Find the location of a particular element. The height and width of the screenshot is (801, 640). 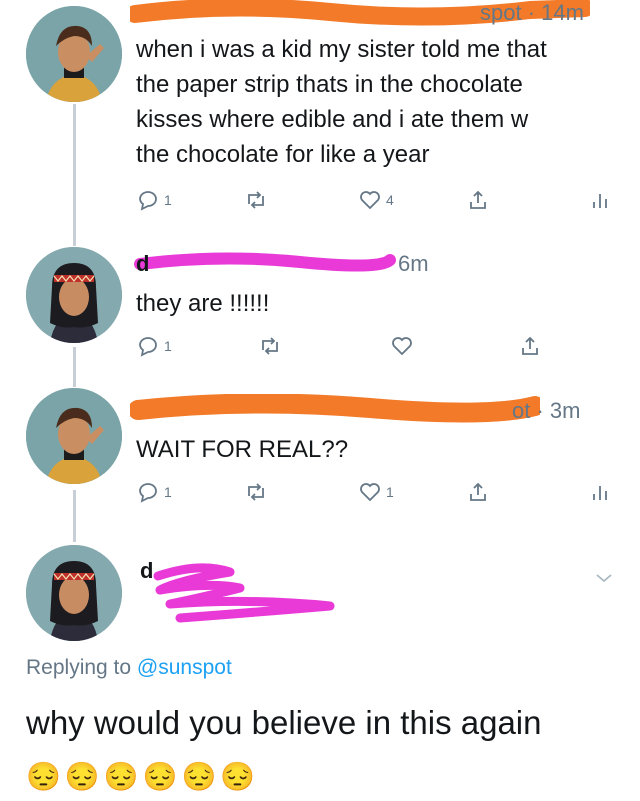

more-options-button is located at coordinates (604, 578).